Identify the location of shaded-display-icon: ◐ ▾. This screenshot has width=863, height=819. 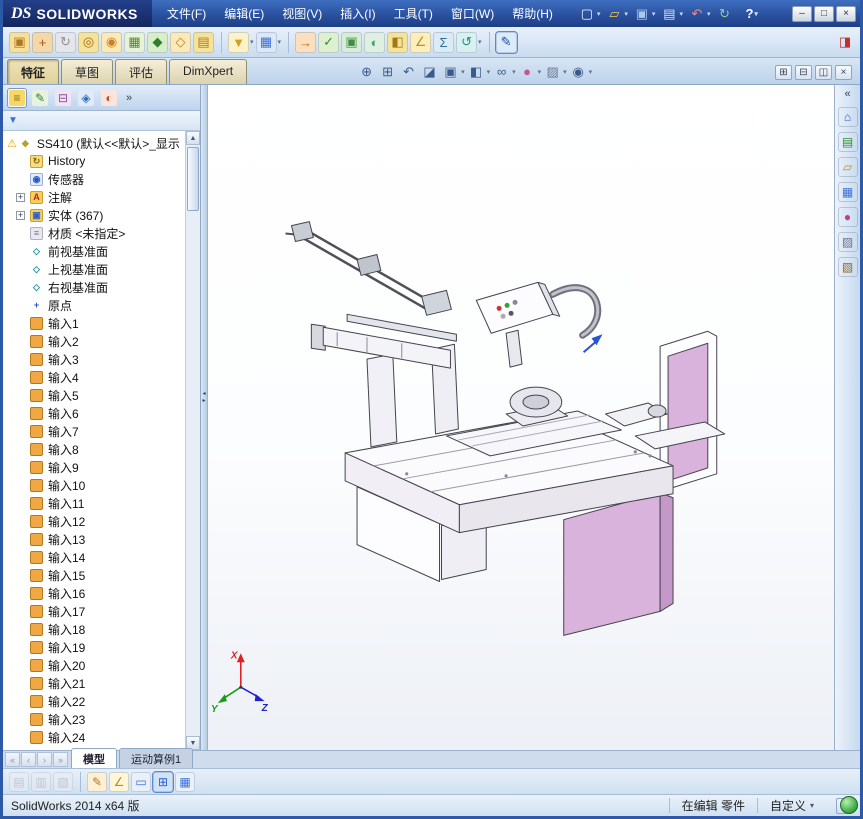
(374, 42).